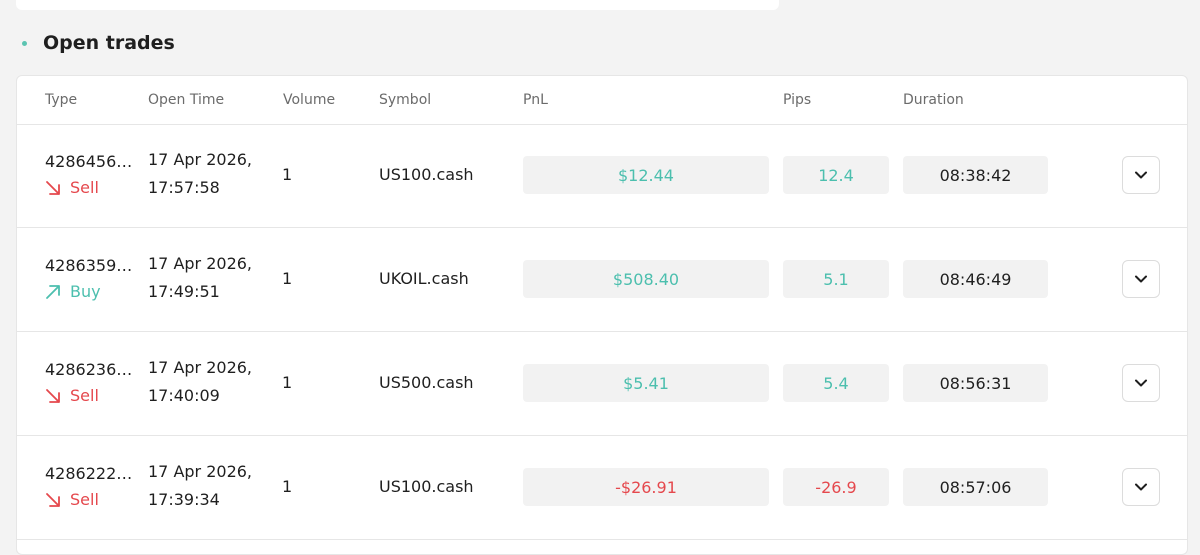 This screenshot has width=1200, height=555. What do you see at coordinates (975, 175) in the screenshot?
I see `duration-badge: 08:38:42` at bounding box center [975, 175].